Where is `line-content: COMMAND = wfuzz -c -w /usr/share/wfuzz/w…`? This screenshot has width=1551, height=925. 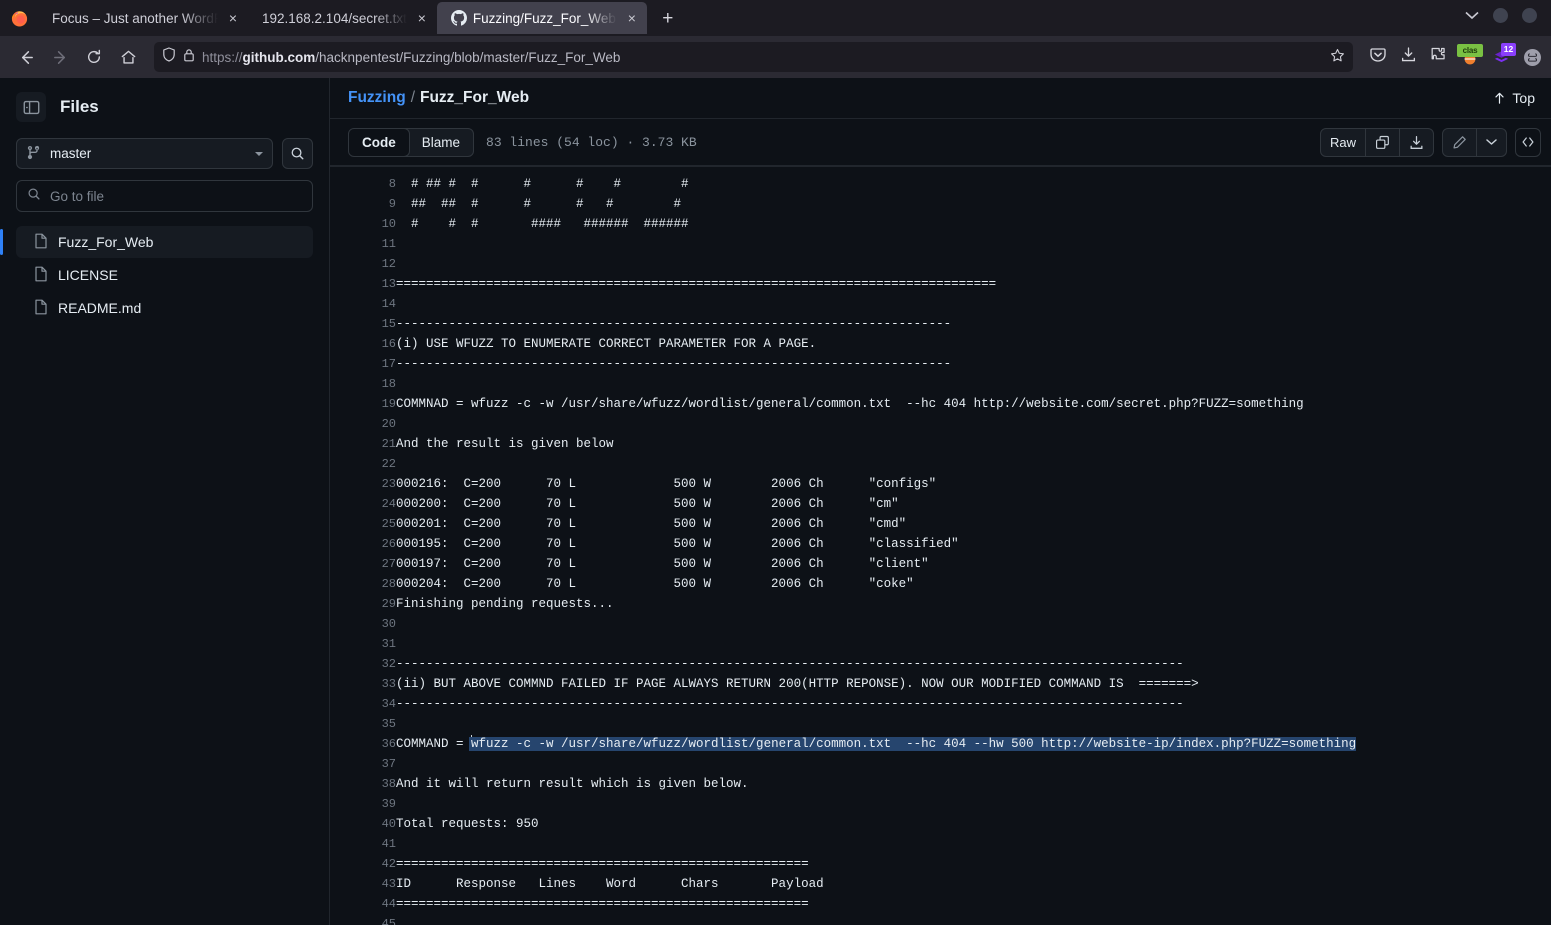
line-content: COMMAND = wfuzz -c -w /usr/share/wfuzz/w… is located at coordinates (973, 744).